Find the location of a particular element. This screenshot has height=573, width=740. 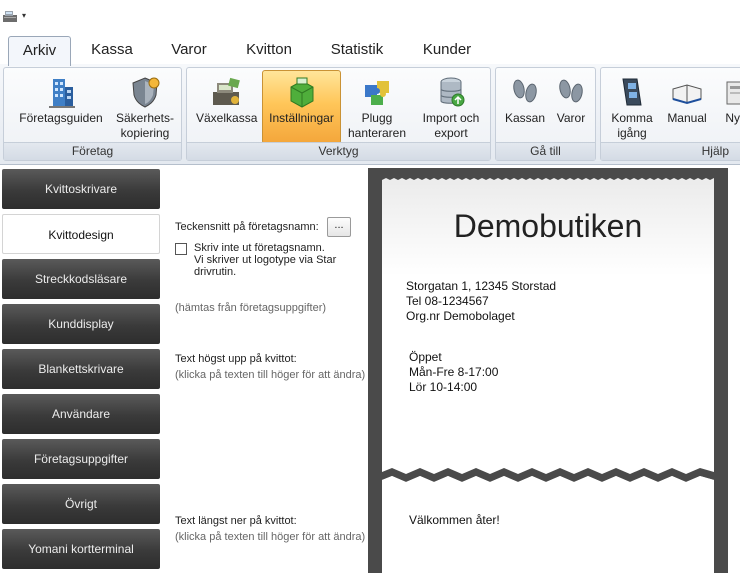

fetched-hint: (hämtas från företagsuppgifter) is located at coordinates (251, 308).